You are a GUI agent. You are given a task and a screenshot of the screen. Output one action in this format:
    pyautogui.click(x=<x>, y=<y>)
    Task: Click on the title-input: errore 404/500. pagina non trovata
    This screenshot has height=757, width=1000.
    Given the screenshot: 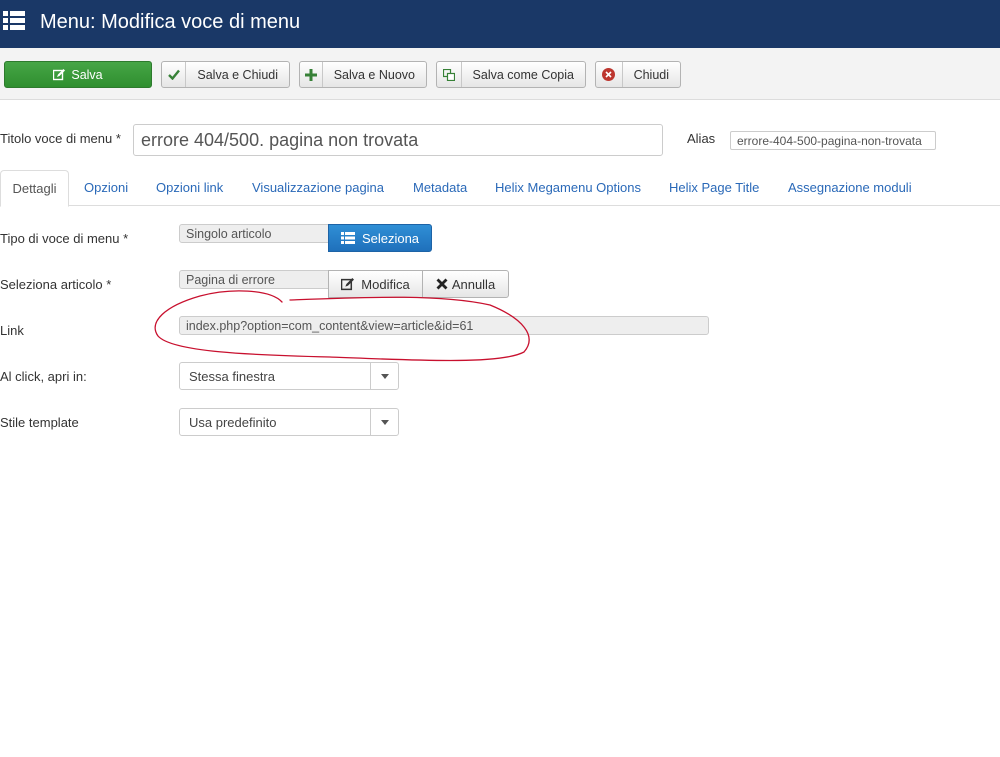 What is the action you would take?
    pyautogui.click(x=398, y=140)
    